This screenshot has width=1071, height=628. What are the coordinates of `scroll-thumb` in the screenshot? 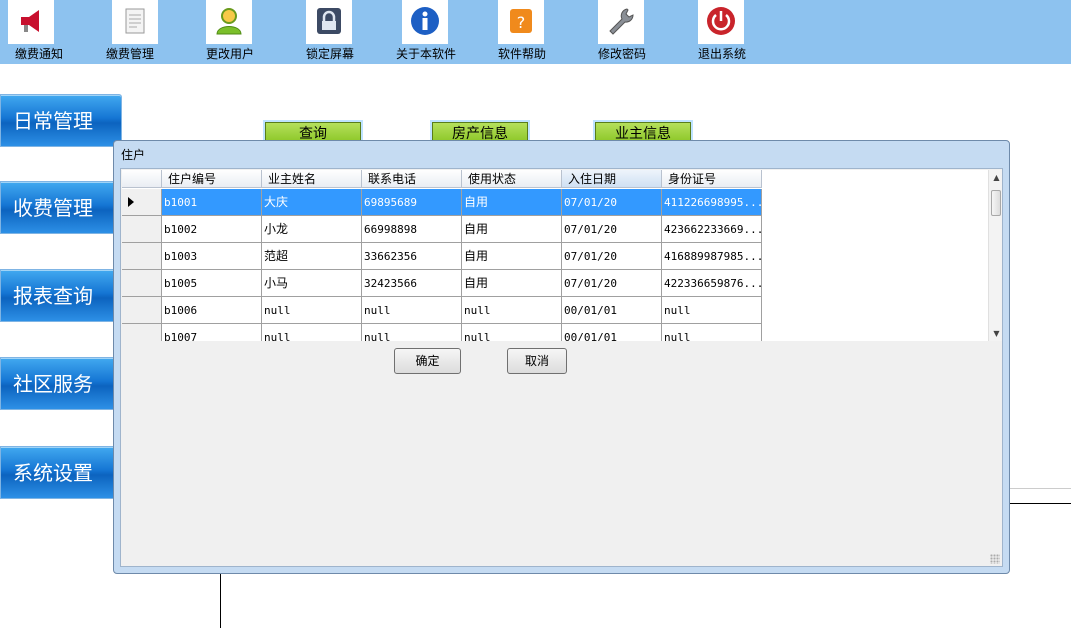 It's located at (996, 203).